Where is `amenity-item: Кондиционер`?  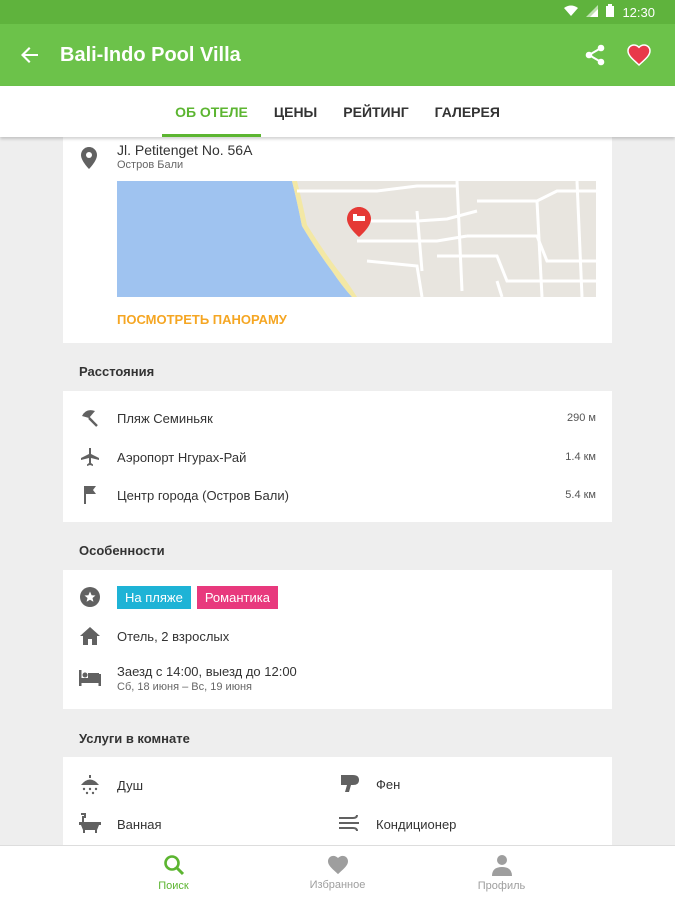 amenity-item: Кондиционер is located at coordinates (397, 824).